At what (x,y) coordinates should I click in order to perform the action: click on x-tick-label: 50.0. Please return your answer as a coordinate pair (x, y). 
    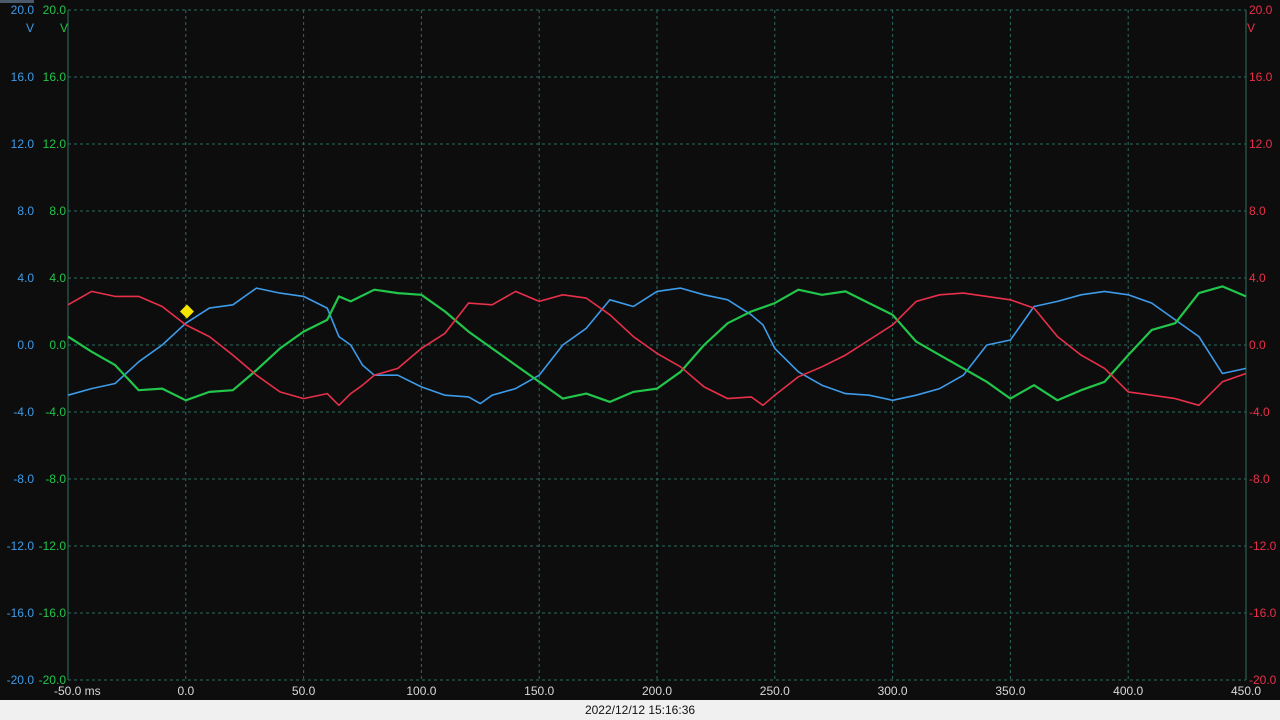
    Looking at the image, I should click on (304, 691).